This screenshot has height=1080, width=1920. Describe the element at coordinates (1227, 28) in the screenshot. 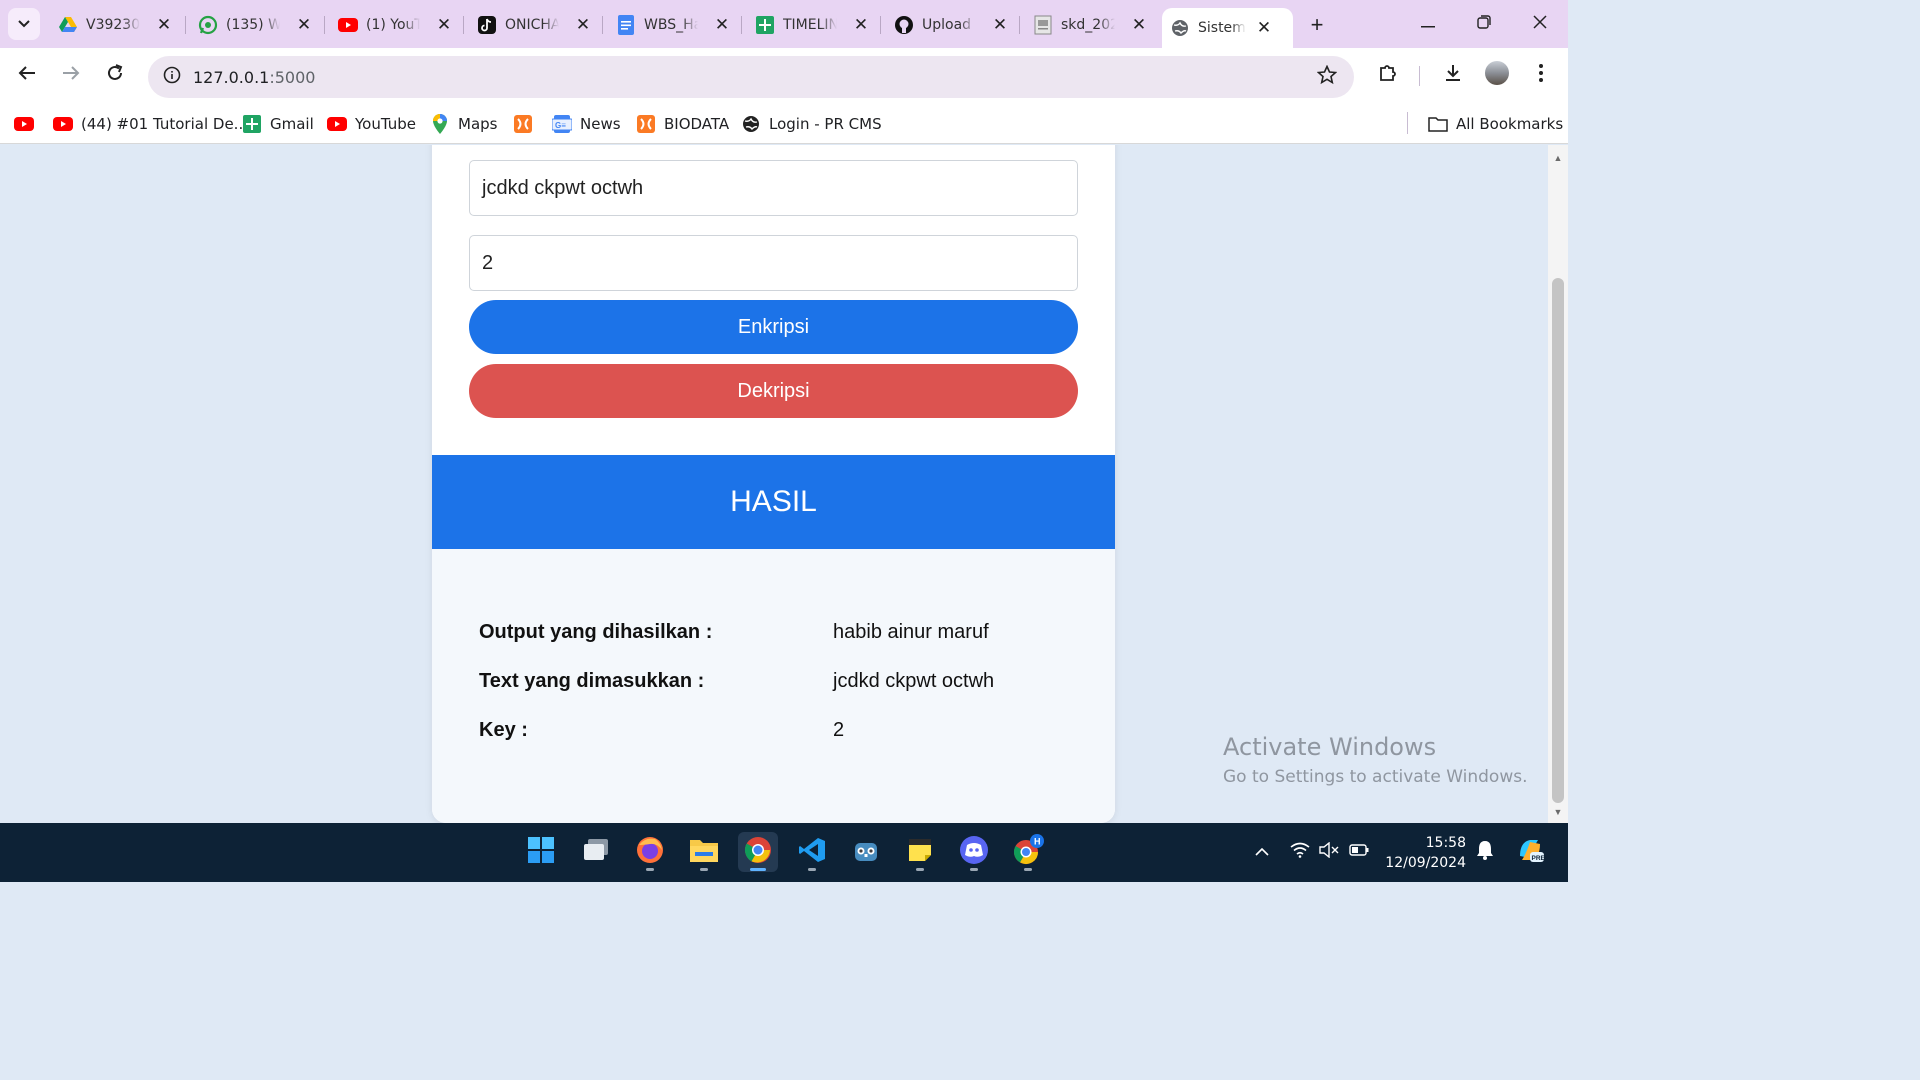

I see `tab-sistem-active: Sistem Kriptografi ✕` at that location.